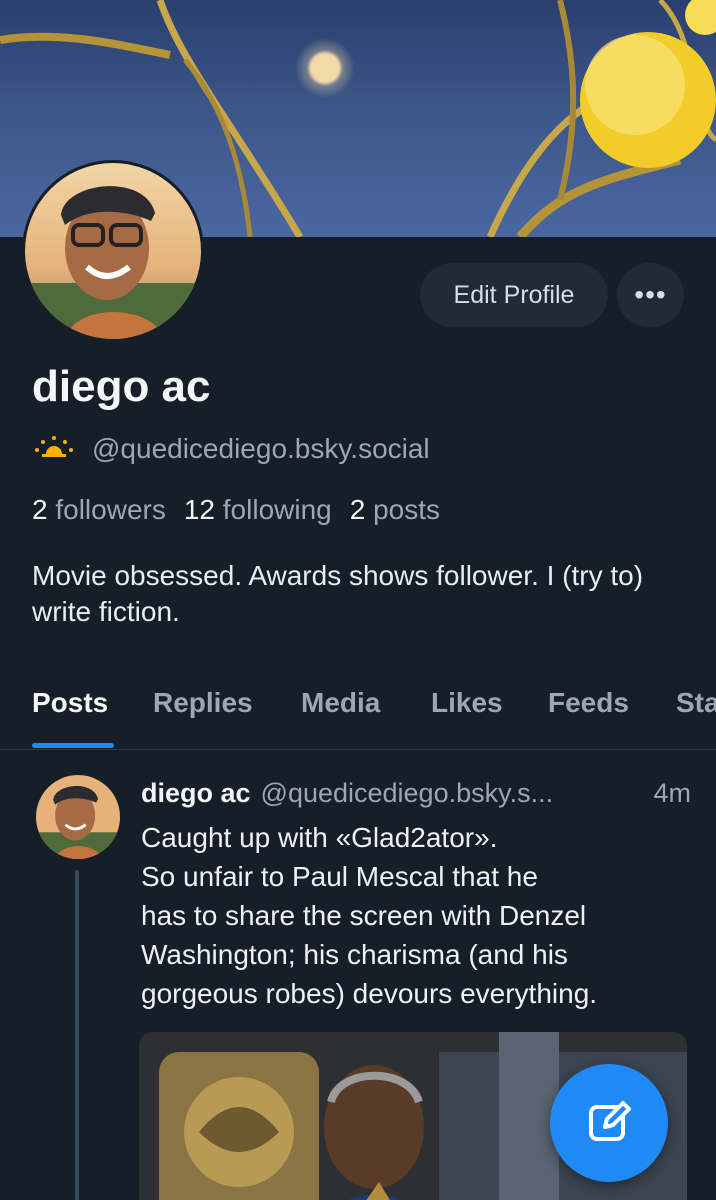  Describe the element at coordinates (70, 715) in the screenshot. I see `tab-posts: Posts` at that location.